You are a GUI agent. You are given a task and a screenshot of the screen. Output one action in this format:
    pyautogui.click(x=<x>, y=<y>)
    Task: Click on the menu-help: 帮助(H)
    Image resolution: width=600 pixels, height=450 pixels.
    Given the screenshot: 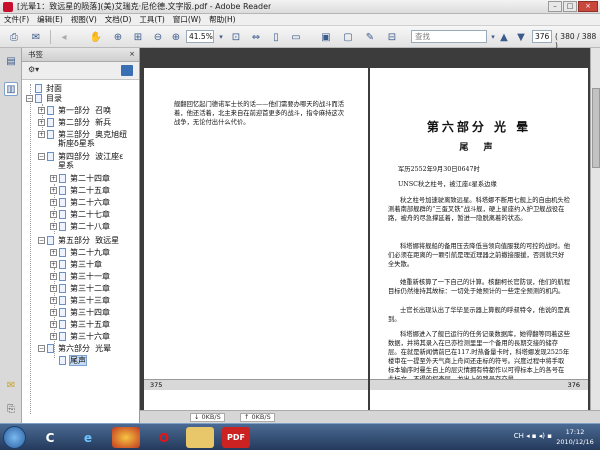 What is the action you would take?
    pyautogui.click(x=222, y=19)
    